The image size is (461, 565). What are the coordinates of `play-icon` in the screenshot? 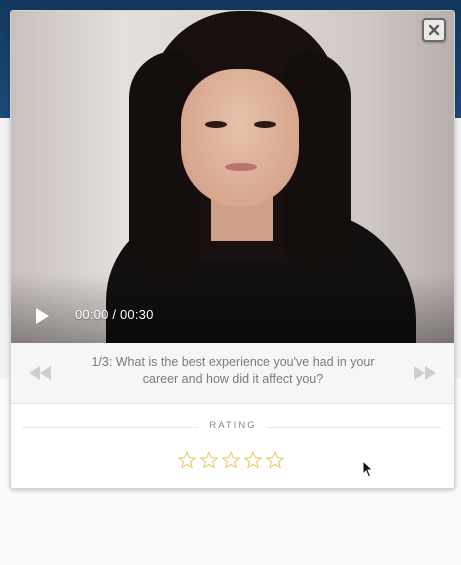 It's located at (42, 316).